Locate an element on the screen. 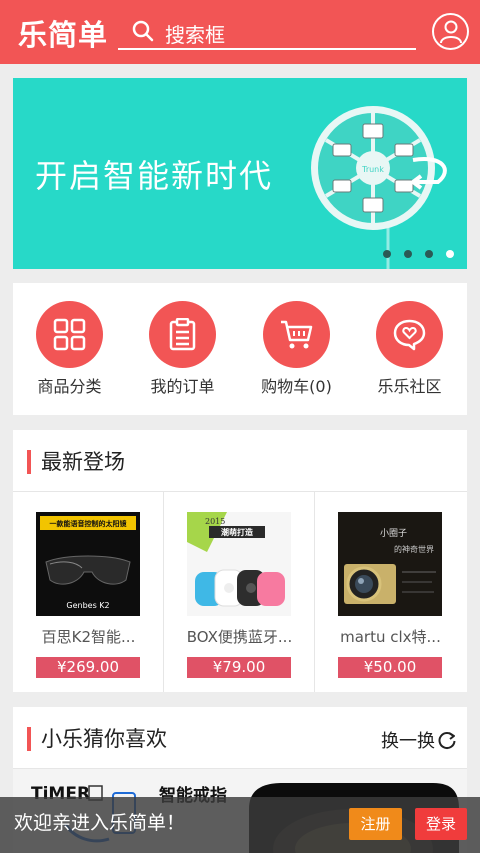 The height and width of the screenshot is (853, 480). image-caption: 小圈子 is located at coordinates (393, 533).